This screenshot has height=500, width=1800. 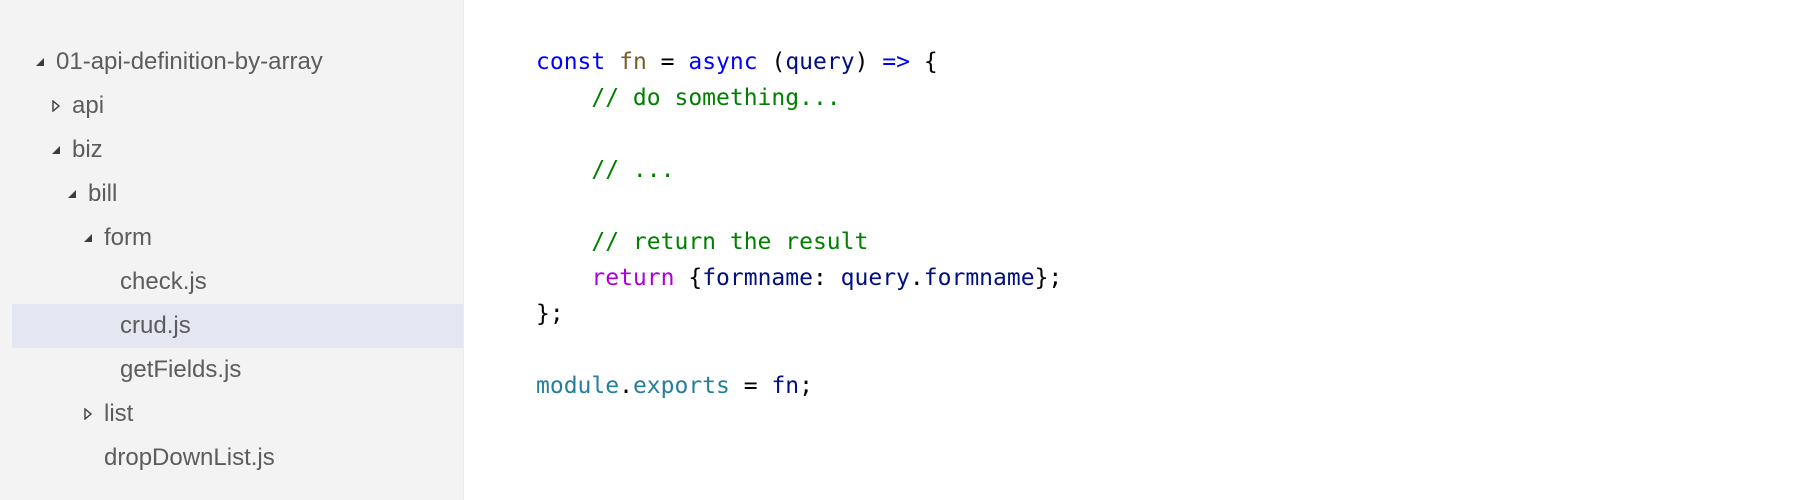 What do you see at coordinates (237, 150) in the screenshot?
I see `tree-item-folder-biz: biz` at bounding box center [237, 150].